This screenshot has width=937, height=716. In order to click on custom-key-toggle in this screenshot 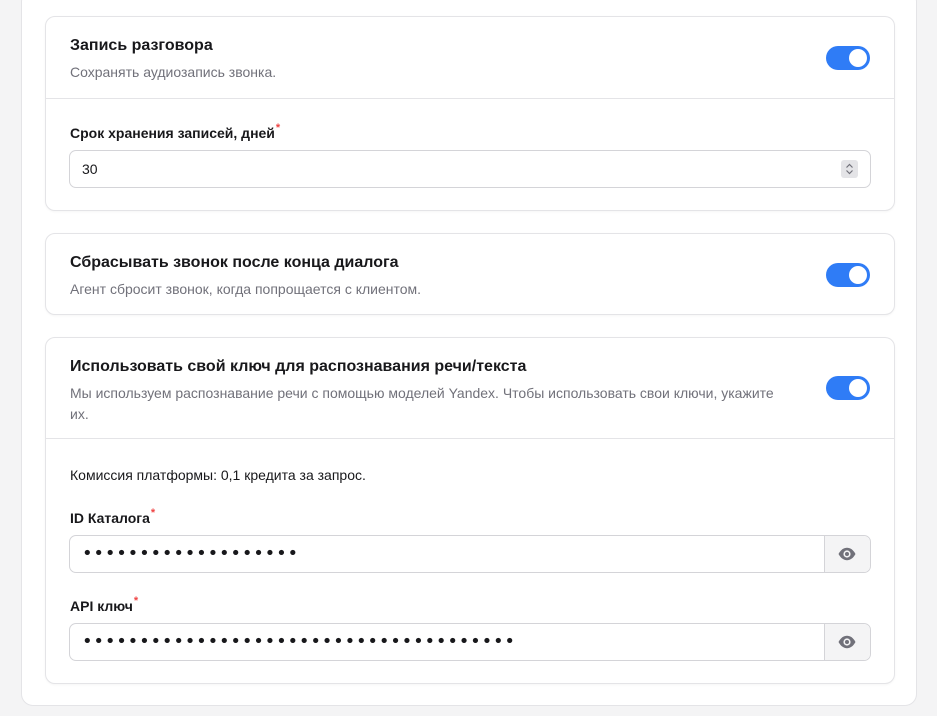, I will do `click(848, 388)`.